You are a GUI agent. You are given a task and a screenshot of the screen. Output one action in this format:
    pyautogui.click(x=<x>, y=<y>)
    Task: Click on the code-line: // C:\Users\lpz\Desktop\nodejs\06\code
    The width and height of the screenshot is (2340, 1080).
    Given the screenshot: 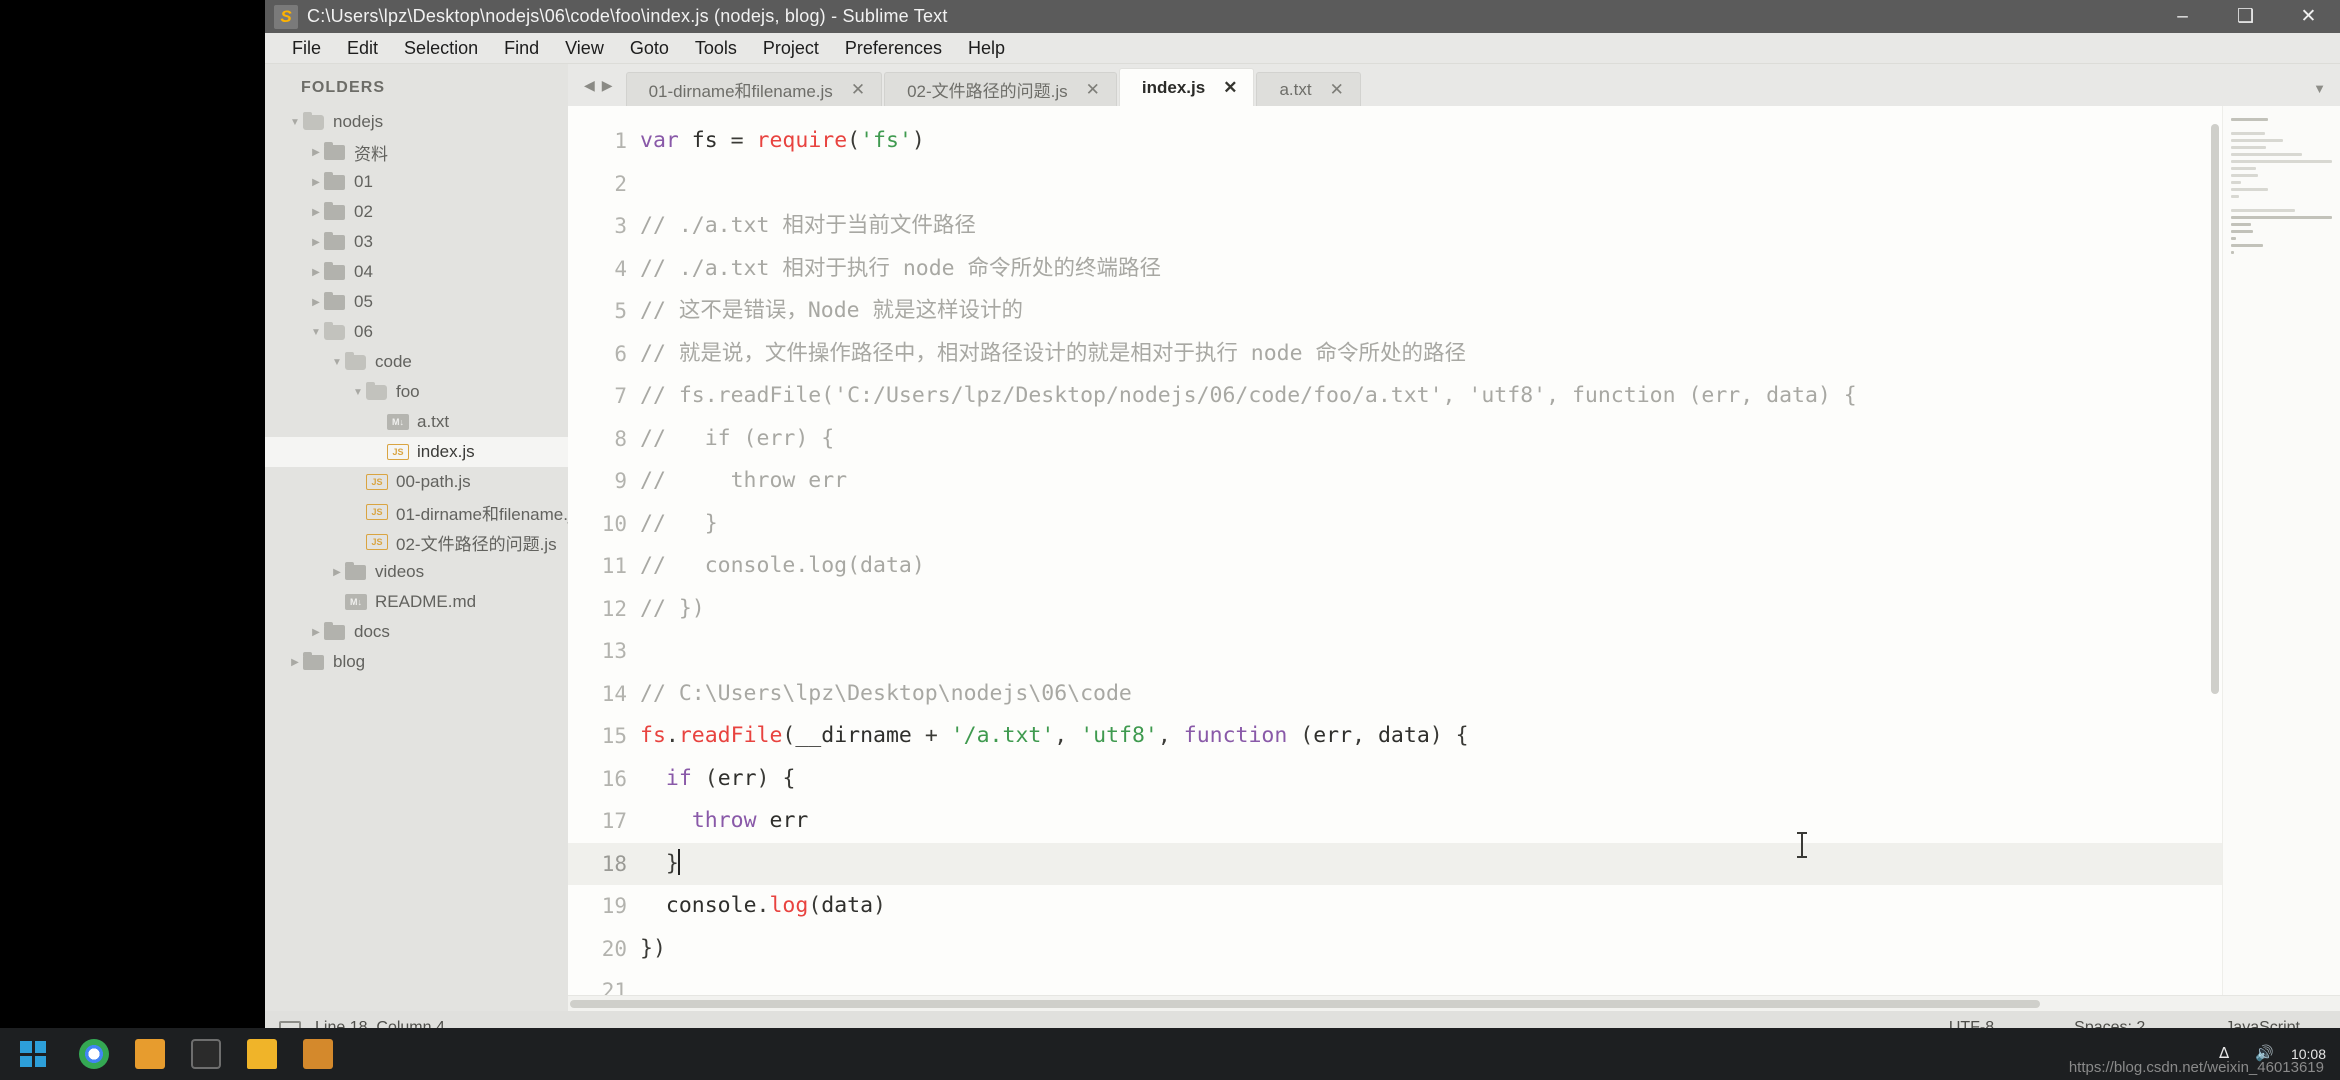 What is the action you would take?
    pyautogui.click(x=1490, y=694)
    